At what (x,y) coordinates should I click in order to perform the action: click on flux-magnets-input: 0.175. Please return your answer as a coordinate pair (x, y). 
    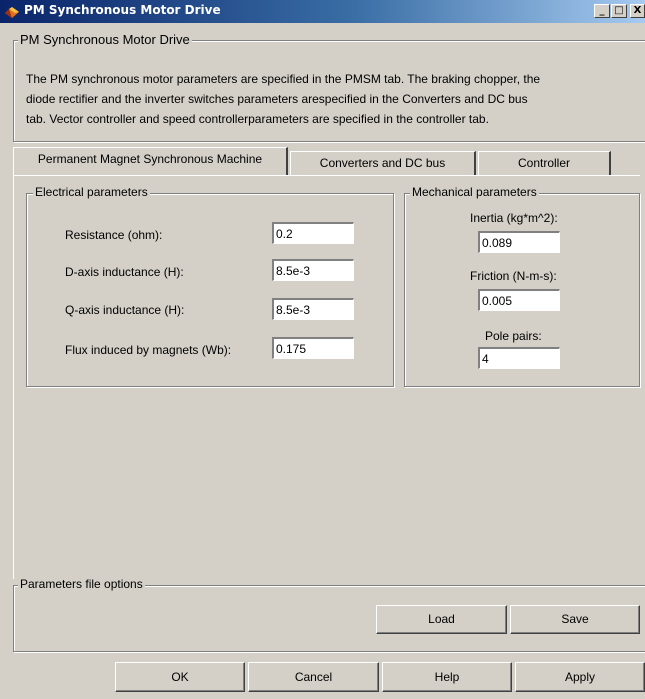
    Looking at the image, I should click on (313, 348).